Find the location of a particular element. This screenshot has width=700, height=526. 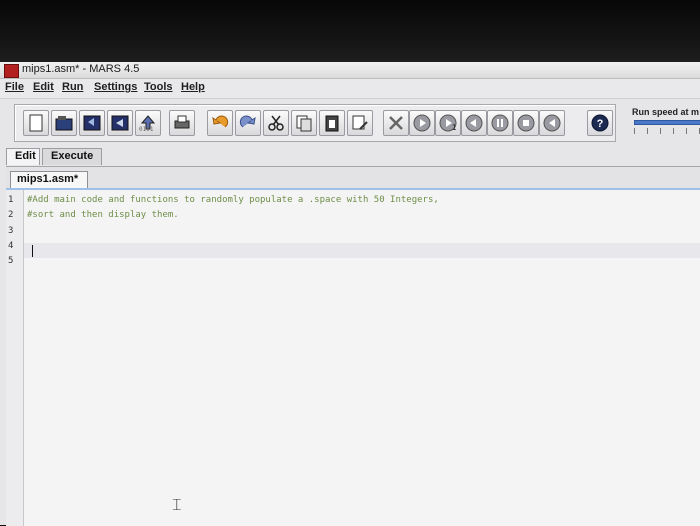

reset-icon is located at coordinates (552, 123).